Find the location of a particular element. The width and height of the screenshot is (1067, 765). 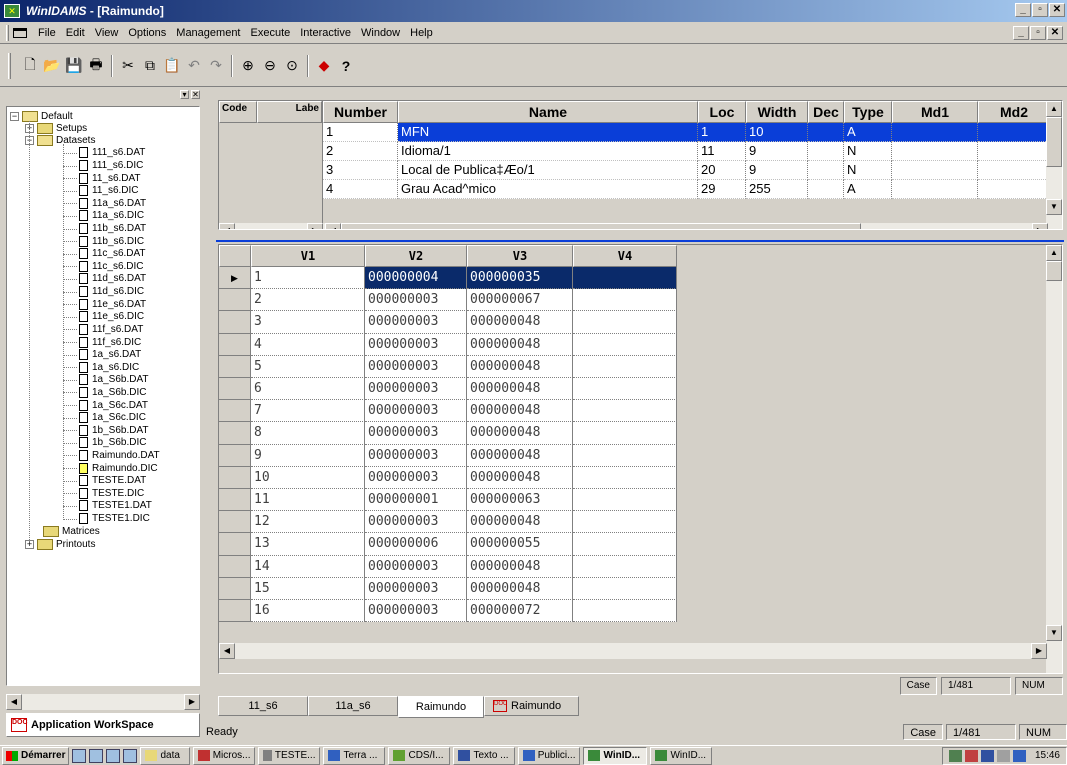

var-cell: Idioma/1 is located at coordinates (548, 151).